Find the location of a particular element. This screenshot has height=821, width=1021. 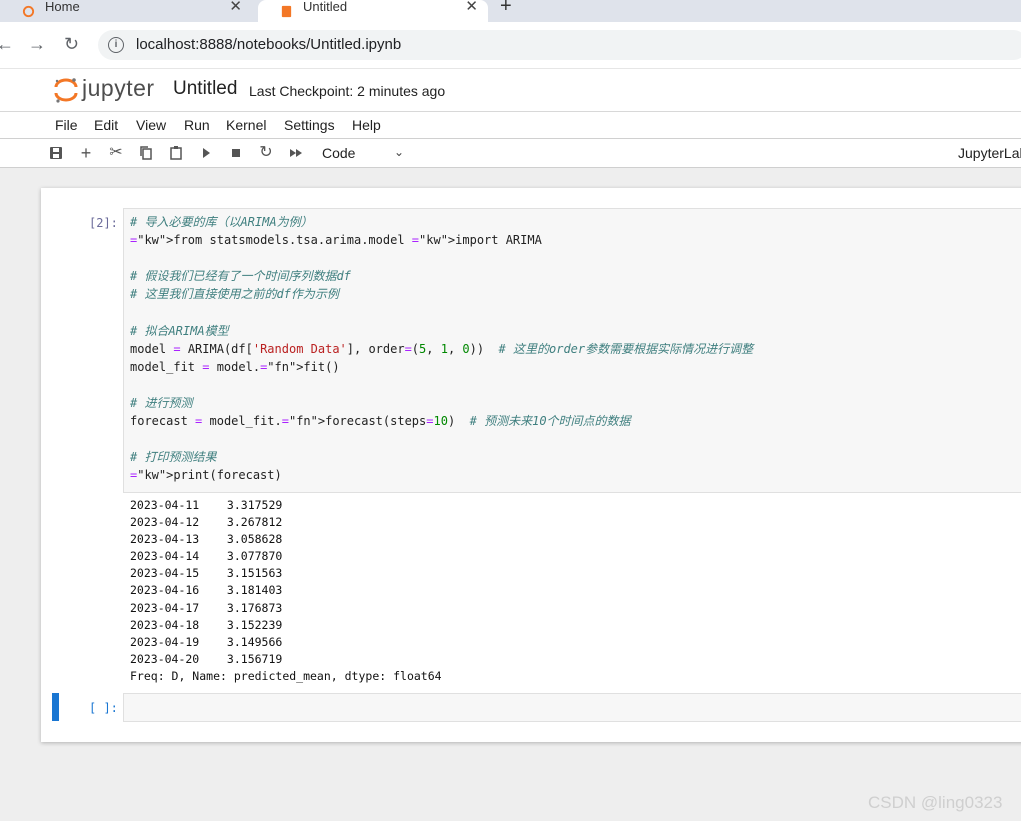

menu-settings: Settings is located at coordinates (309, 125).